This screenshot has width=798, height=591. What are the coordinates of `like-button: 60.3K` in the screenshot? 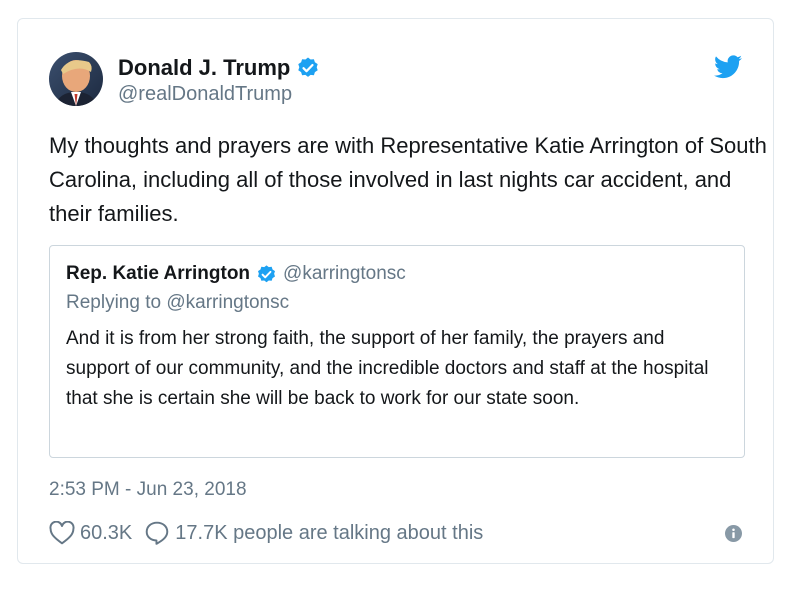 It's located at (90, 533).